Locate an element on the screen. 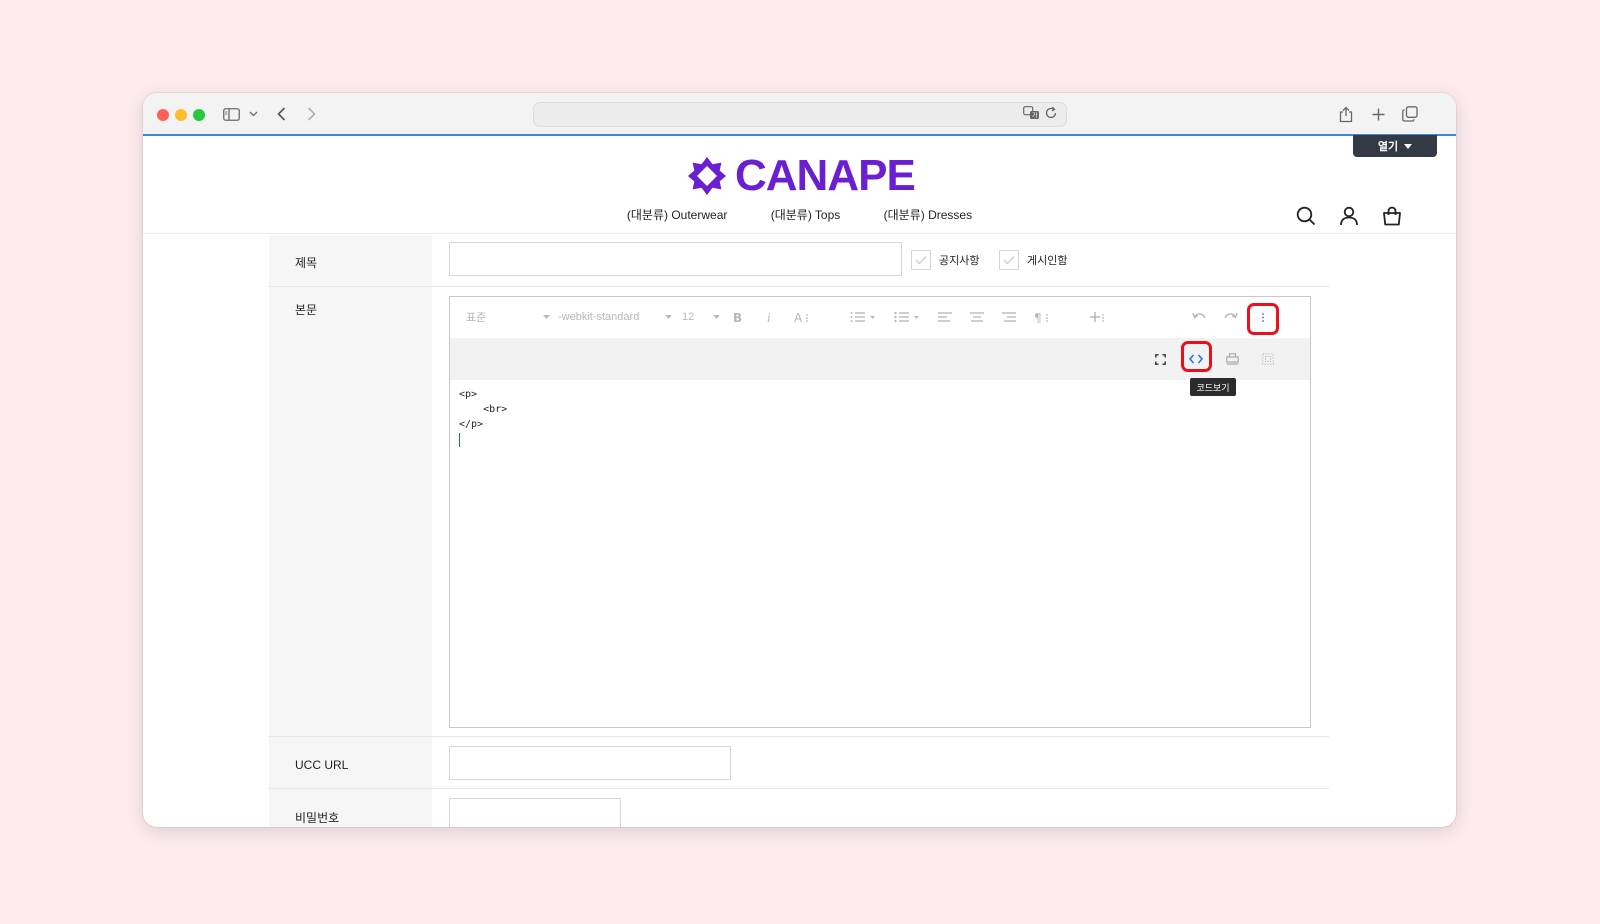 Image resolution: width=1600 pixels, height=924 pixels. forward-icon is located at coordinates (311, 114).